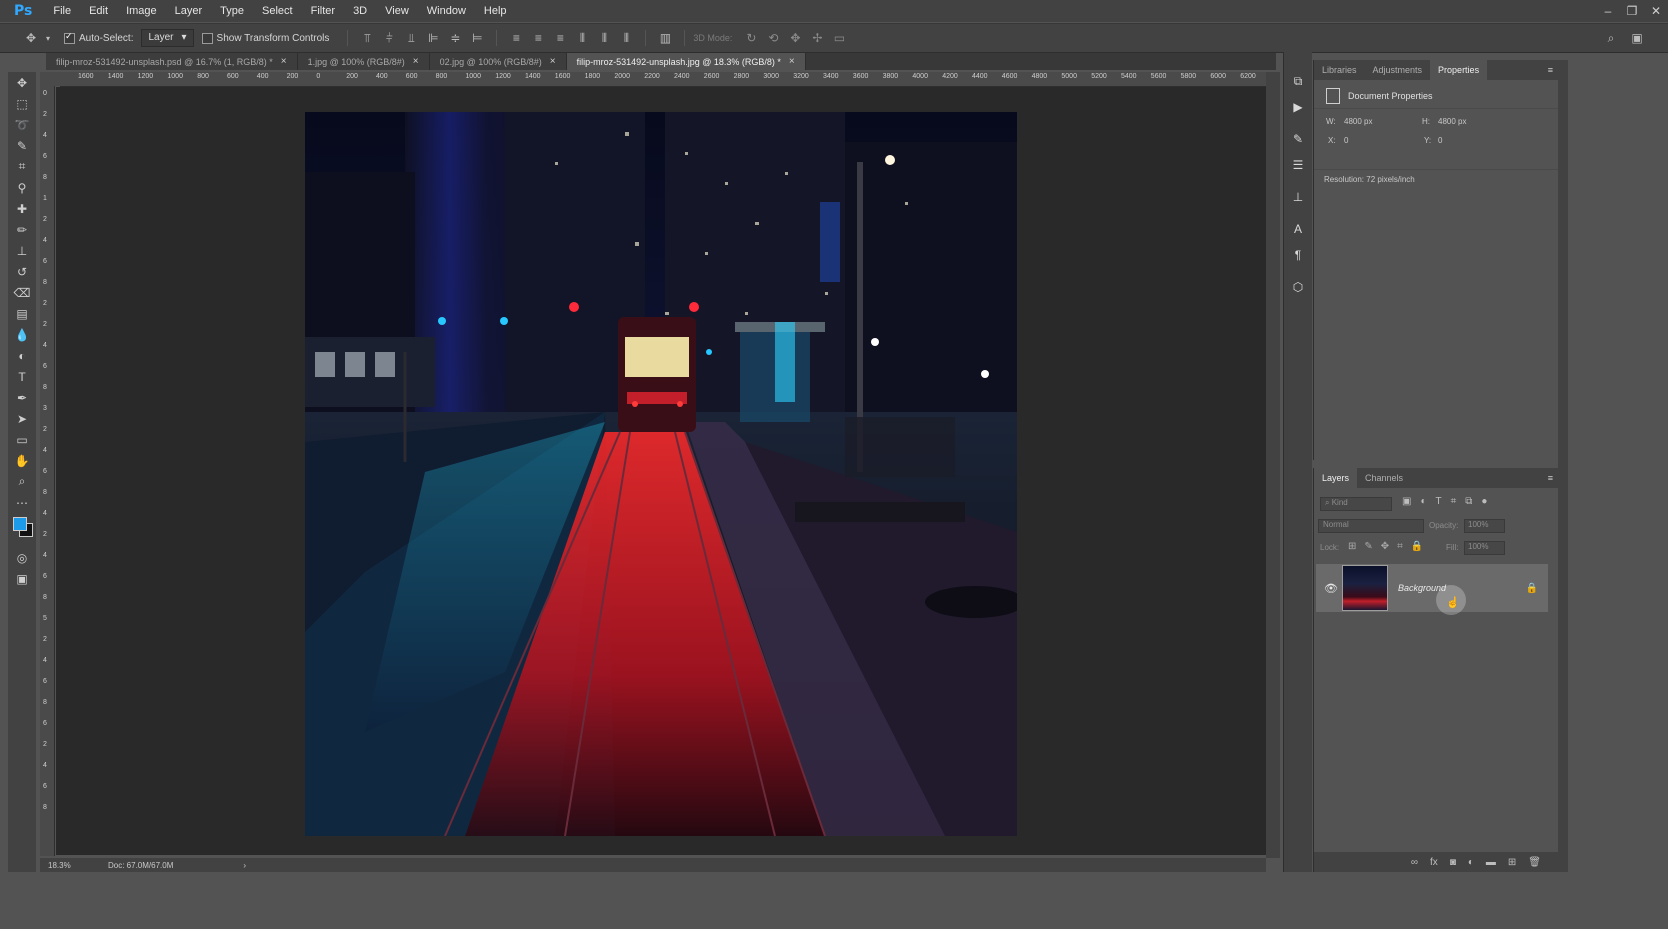 Image resolution: width=1668 pixels, height=929 pixels. I want to click on 3d-camera-icon: ▭, so click(839, 38).